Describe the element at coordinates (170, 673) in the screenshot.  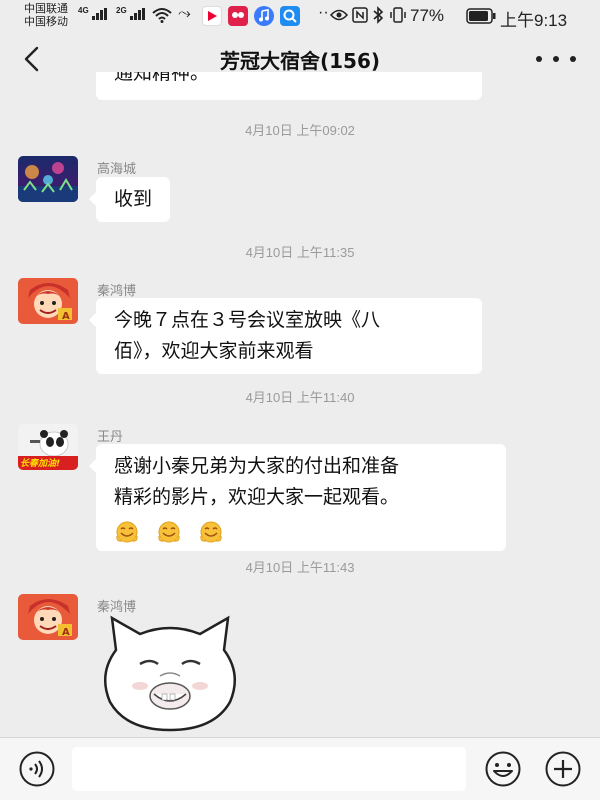
I see `cat-face-sticker` at that location.